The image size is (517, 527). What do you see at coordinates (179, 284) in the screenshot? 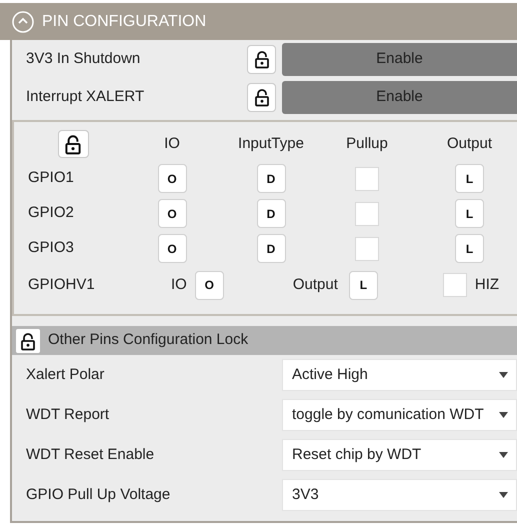
I see `io-label: IO` at bounding box center [179, 284].